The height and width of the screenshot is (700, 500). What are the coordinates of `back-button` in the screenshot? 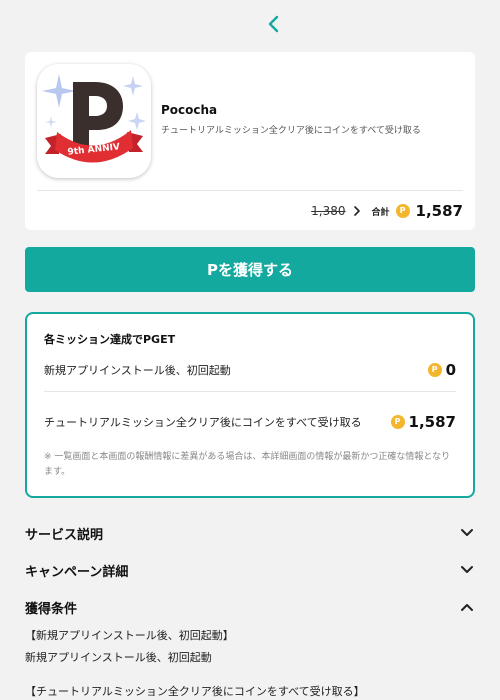 It's located at (274, 24).